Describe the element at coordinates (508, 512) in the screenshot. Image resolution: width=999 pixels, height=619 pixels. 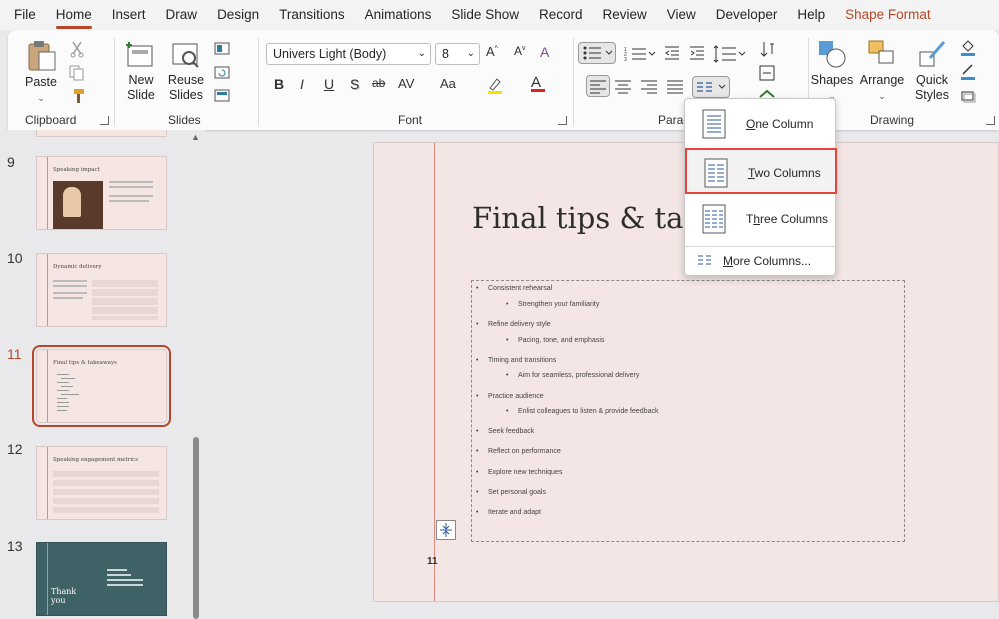
I see `bullet-l1: Iterate and adapt` at that location.